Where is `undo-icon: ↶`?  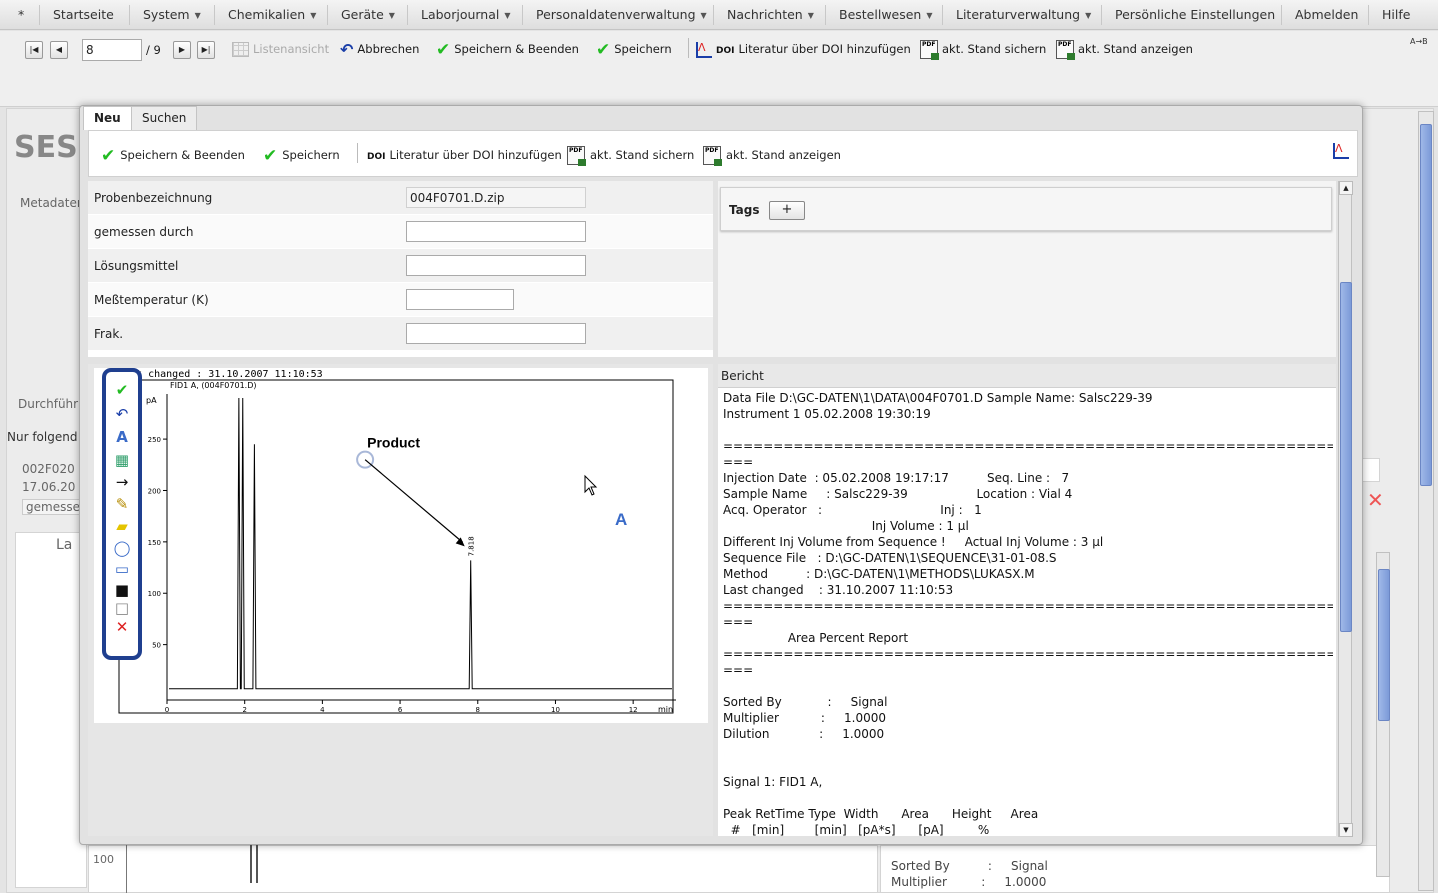
undo-icon: ↶ is located at coordinates (122, 414).